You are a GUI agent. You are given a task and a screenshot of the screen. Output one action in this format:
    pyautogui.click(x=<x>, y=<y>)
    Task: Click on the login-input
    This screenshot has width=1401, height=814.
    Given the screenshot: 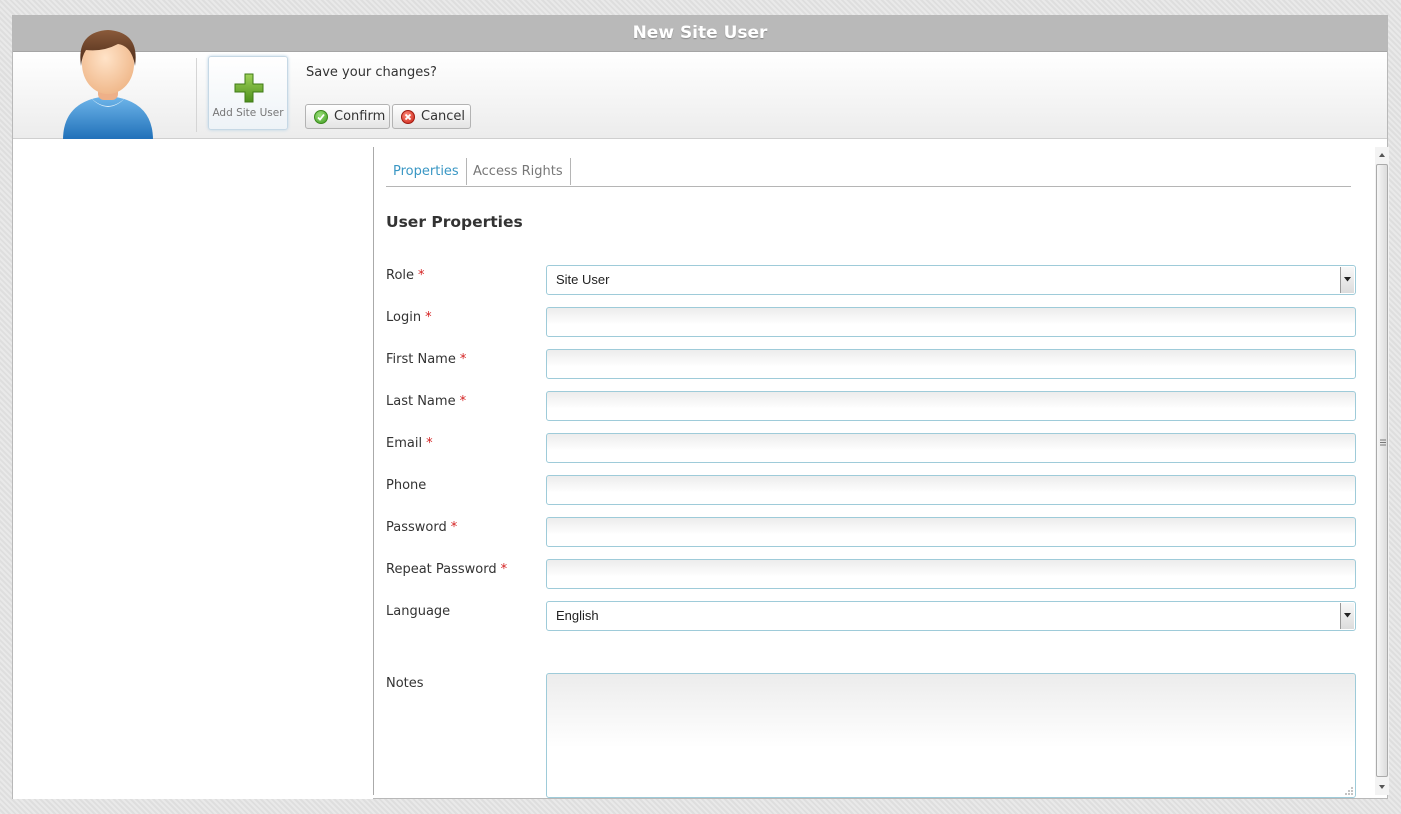 What is the action you would take?
    pyautogui.click(x=951, y=322)
    